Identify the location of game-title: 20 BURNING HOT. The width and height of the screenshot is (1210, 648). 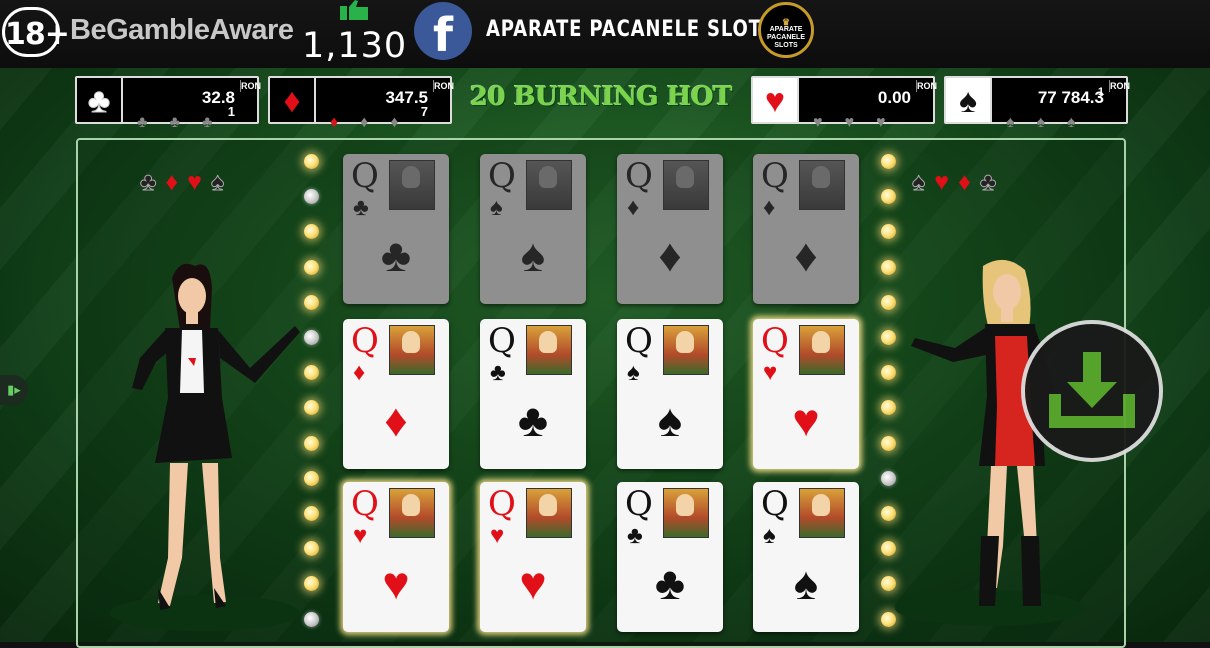
(601, 97).